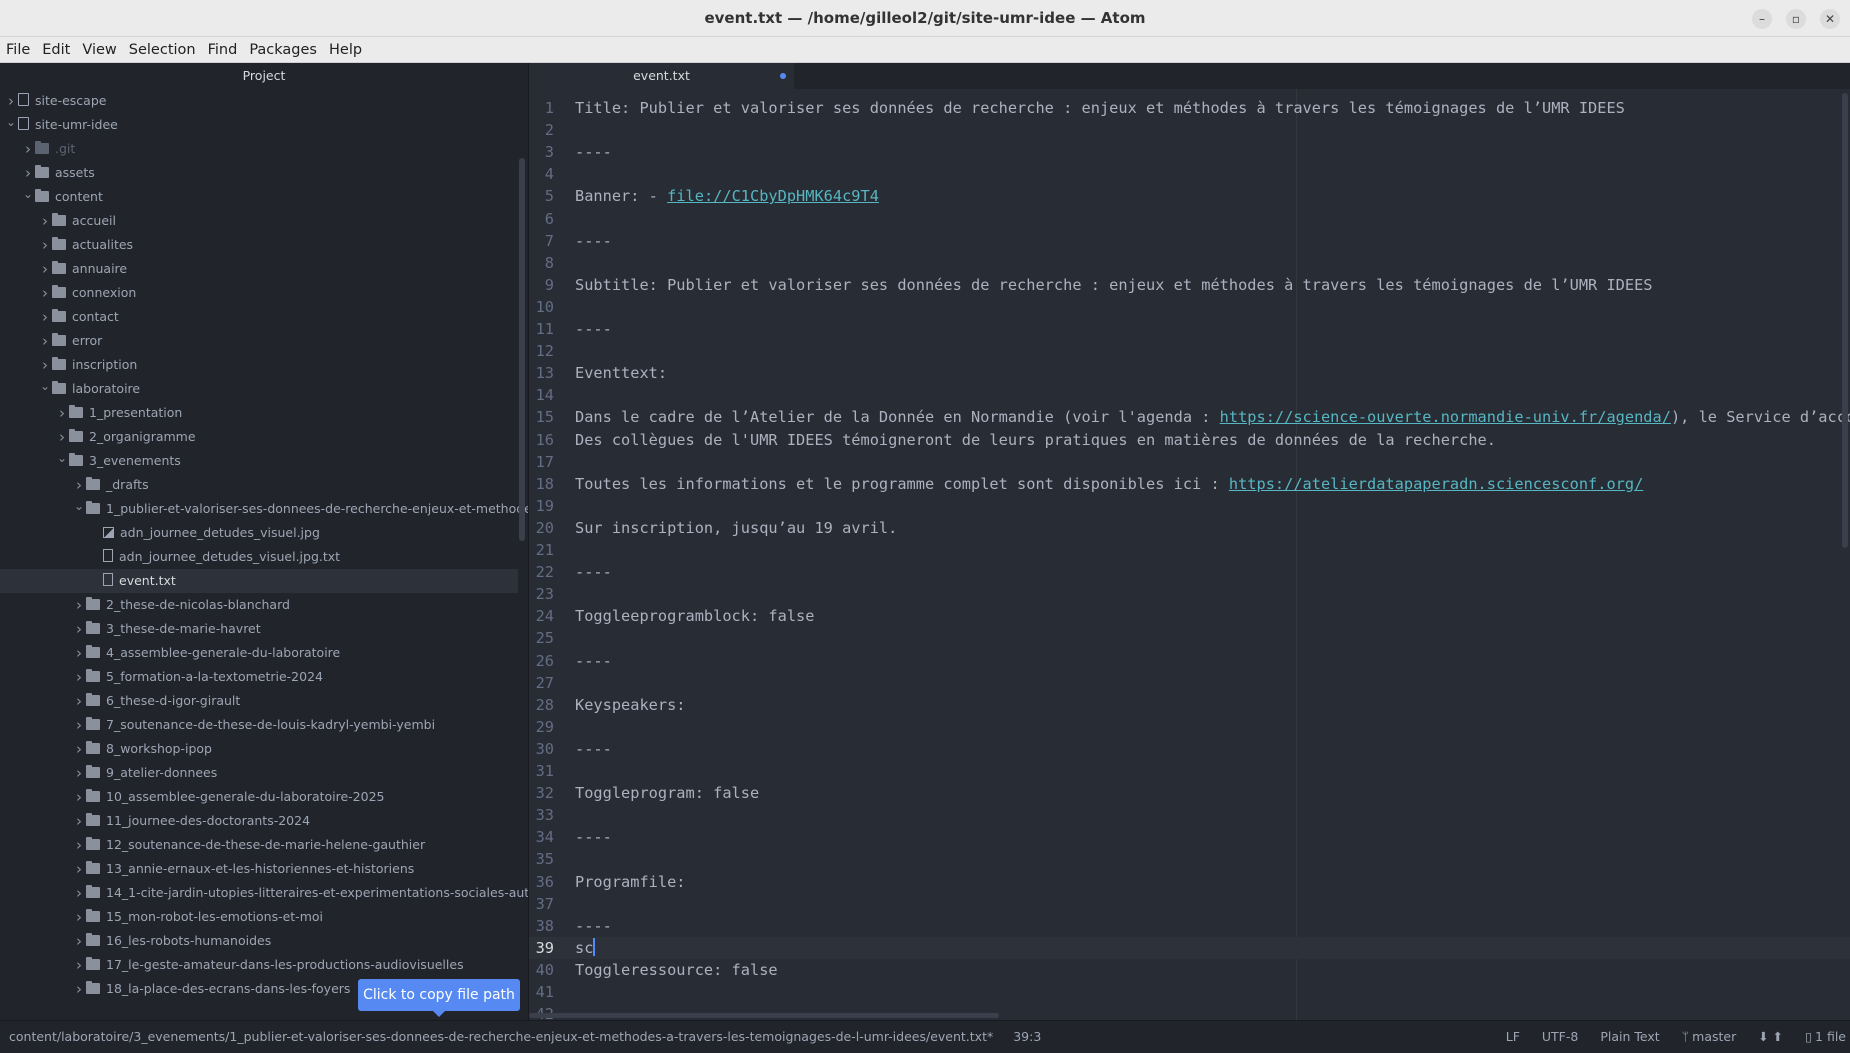 The image size is (1850, 1053). What do you see at coordinates (1189, 683) in the screenshot?
I see `editor-line: 27` at bounding box center [1189, 683].